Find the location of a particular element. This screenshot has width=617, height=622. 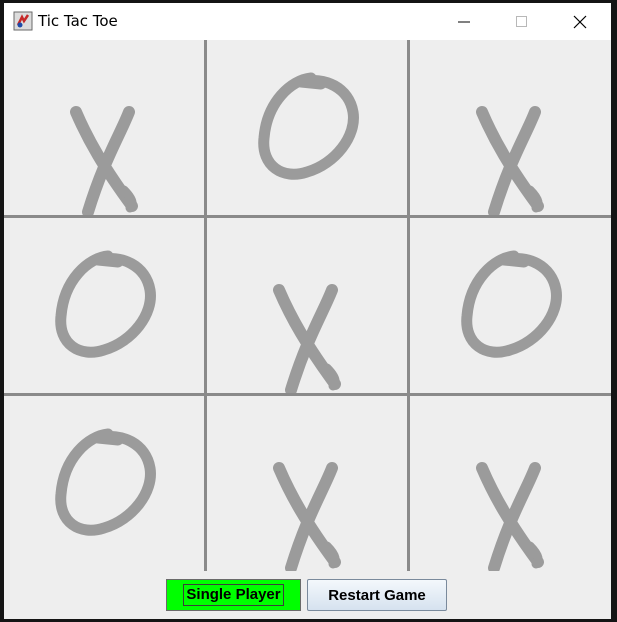

close-icon is located at coordinates (580, 21).